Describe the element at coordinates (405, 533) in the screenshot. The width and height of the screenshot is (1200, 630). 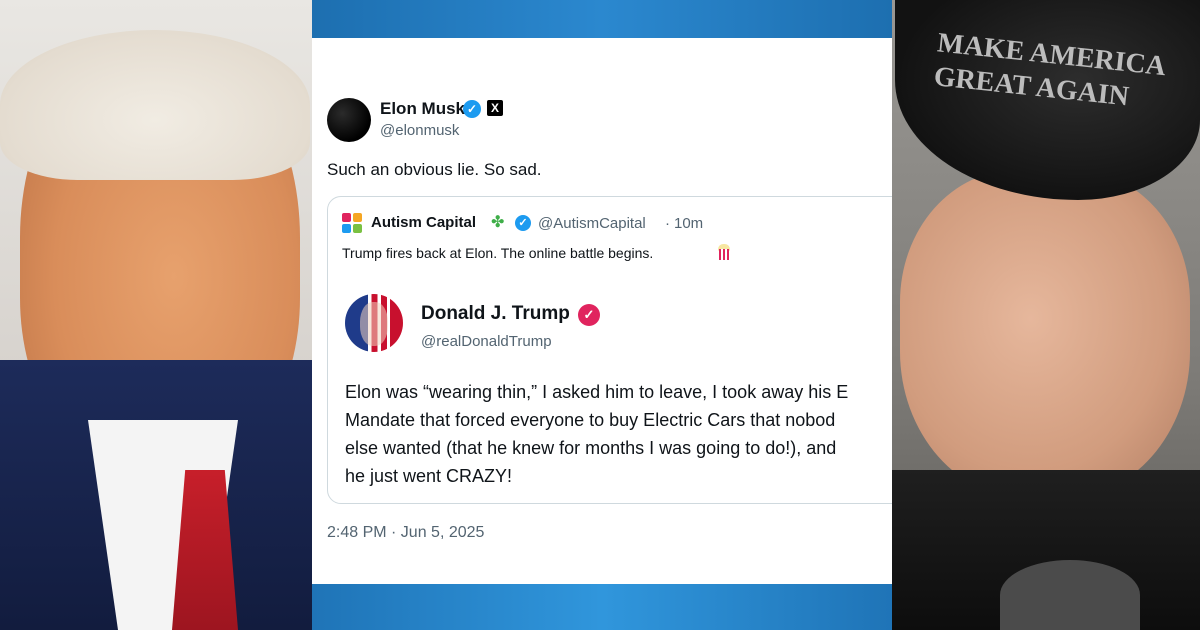
I see `post-timestamp: 2:48 PM · Jun 5, 2025` at that location.